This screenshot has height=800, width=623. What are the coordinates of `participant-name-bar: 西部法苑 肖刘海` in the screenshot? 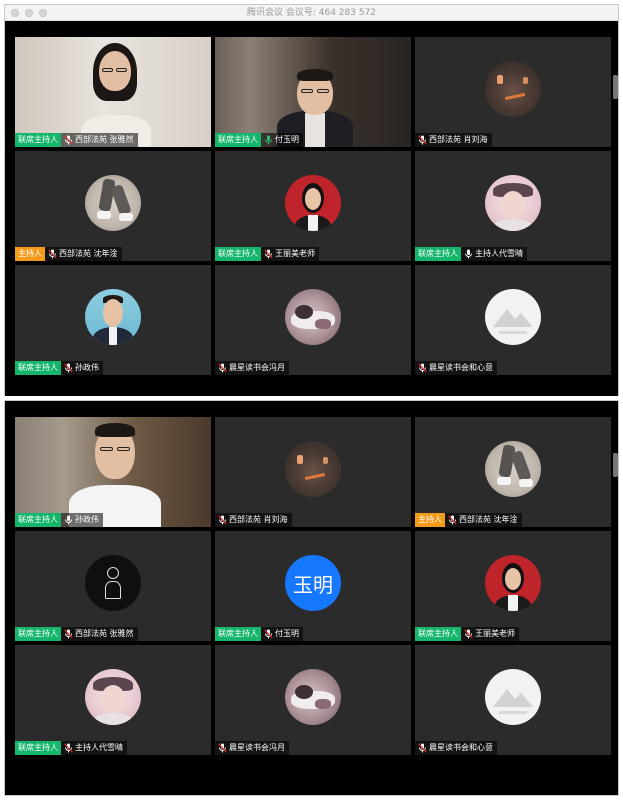 It's located at (453, 140).